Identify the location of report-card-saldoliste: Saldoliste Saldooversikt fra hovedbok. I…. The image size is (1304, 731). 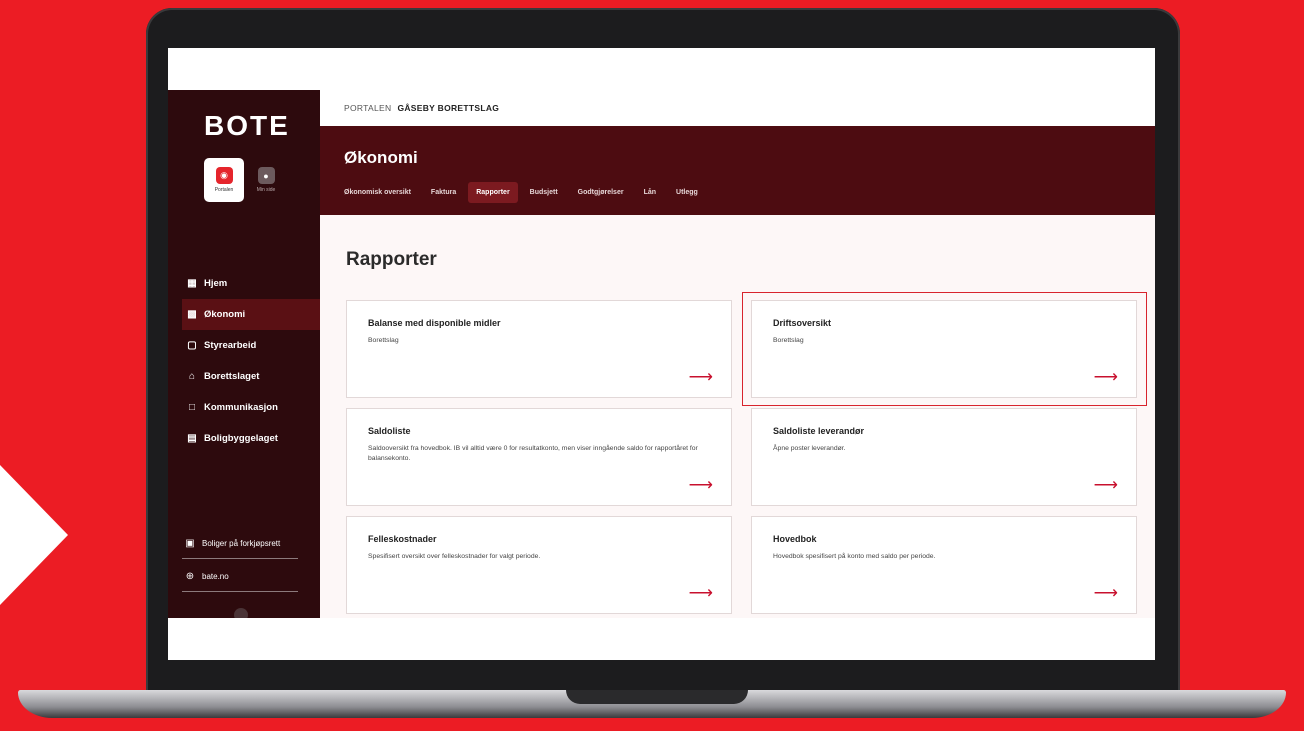
(539, 457).